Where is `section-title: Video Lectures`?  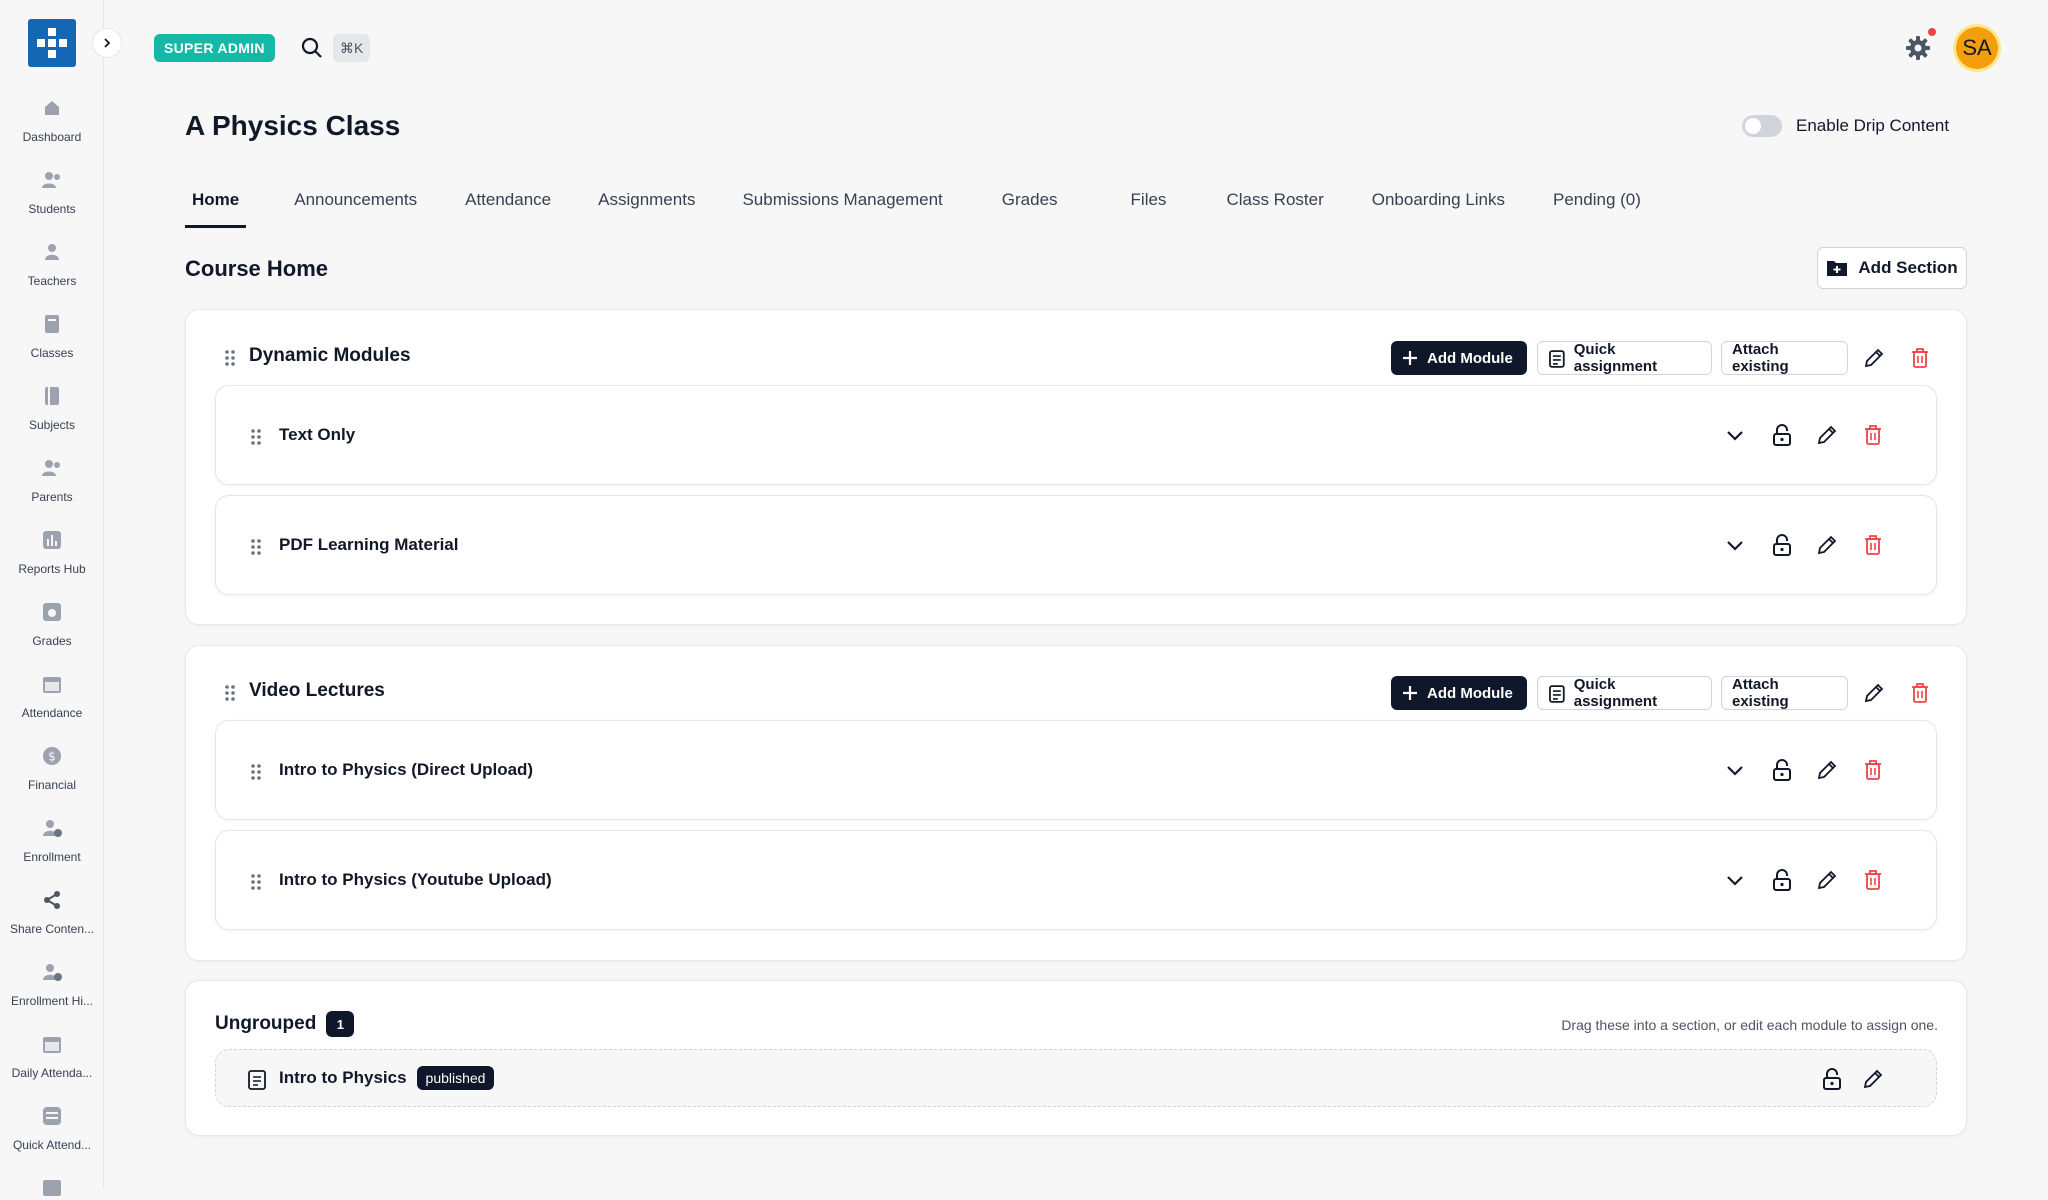 section-title: Video Lectures is located at coordinates (317, 690).